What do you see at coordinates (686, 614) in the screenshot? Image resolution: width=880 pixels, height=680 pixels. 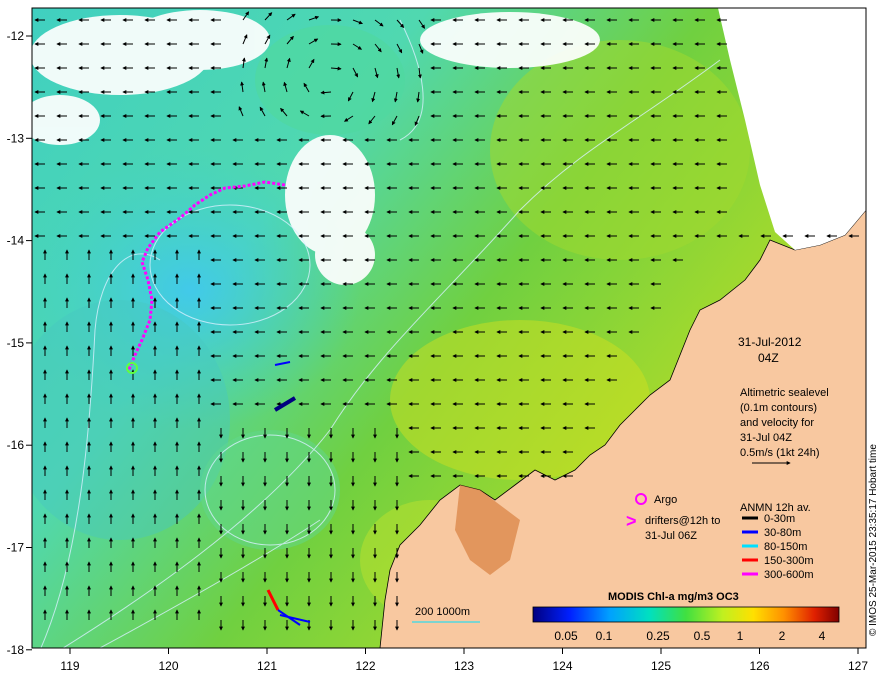 I see `colorbar` at bounding box center [686, 614].